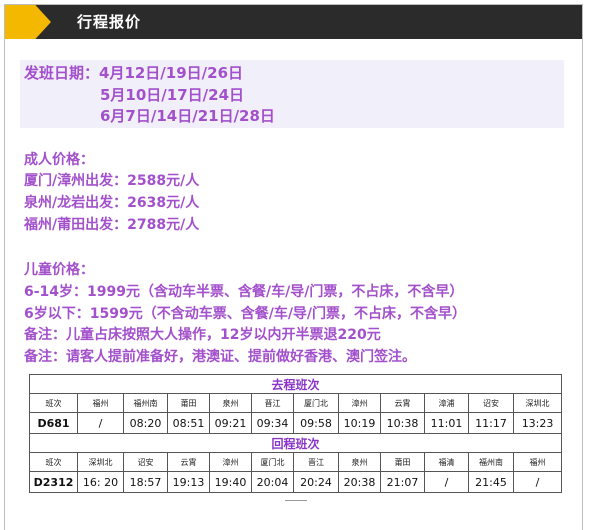 This screenshot has width=600, height=530. I want to click on outbound-title-row: 去程班次, so click(295, 384).